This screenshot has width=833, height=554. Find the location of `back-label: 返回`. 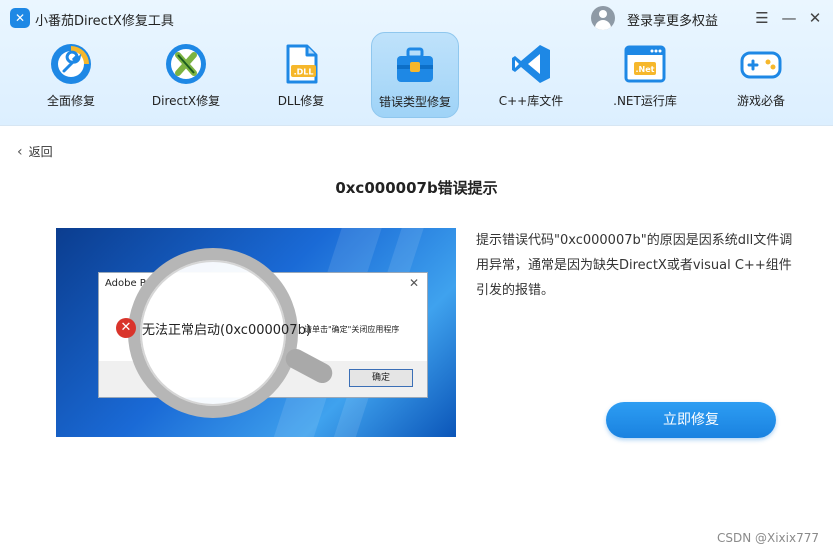

back-label: 返回 is located at coordinates (40, 152).